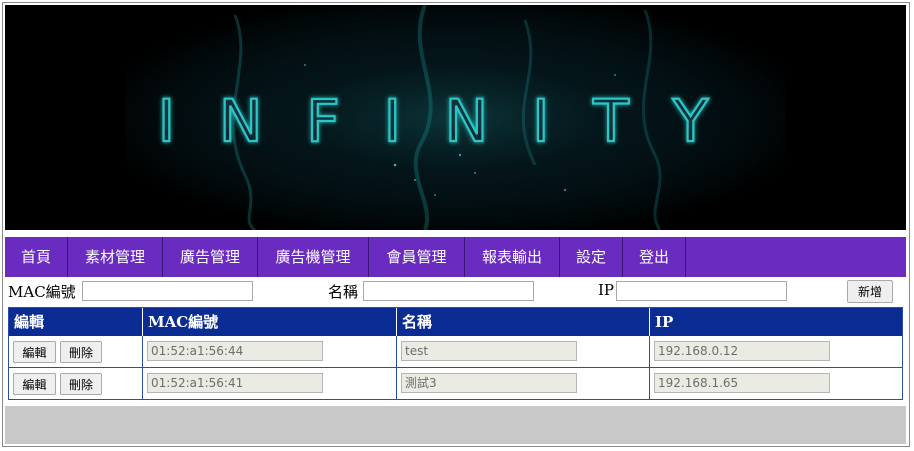 The image size is (914, 451). What do you see at coordinates (270, 322) in the screenshot?
I see `column-header-mac: MAC編號` at bounding box center [270, 322].